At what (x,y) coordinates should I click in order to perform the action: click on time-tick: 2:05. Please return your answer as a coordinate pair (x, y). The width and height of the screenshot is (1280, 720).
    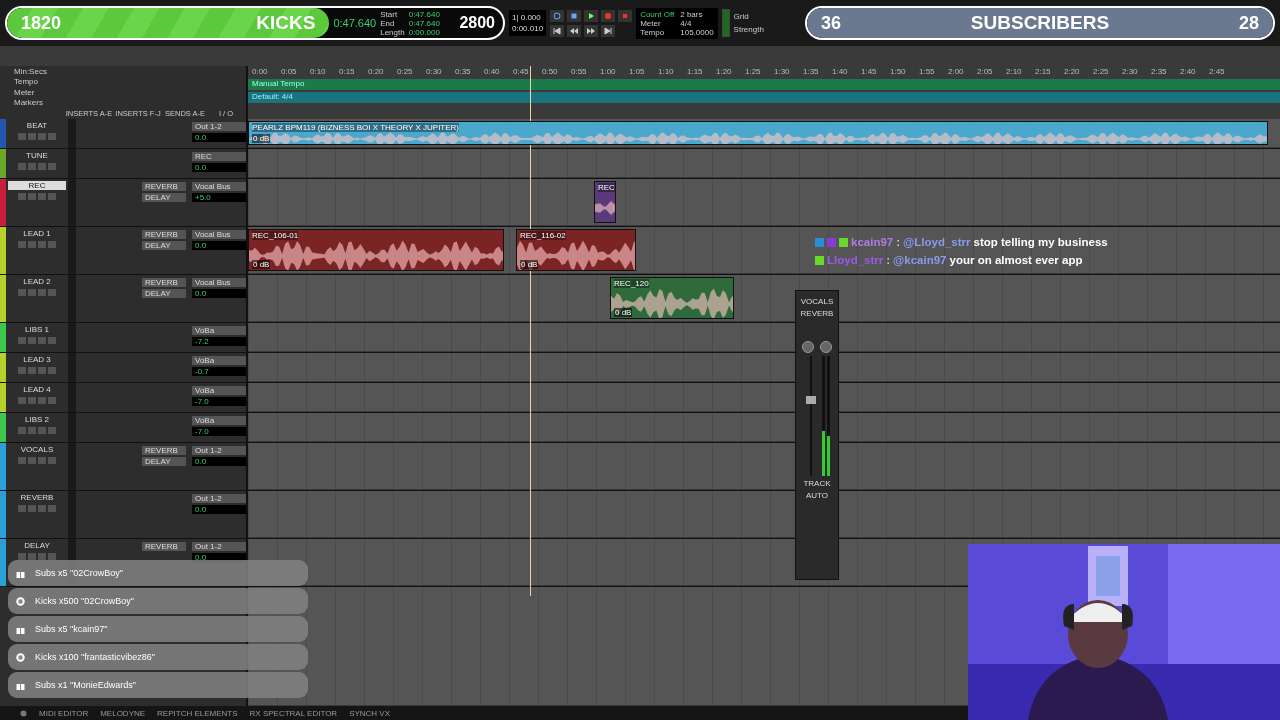
    Looking at the image, I should click on (985, 71).